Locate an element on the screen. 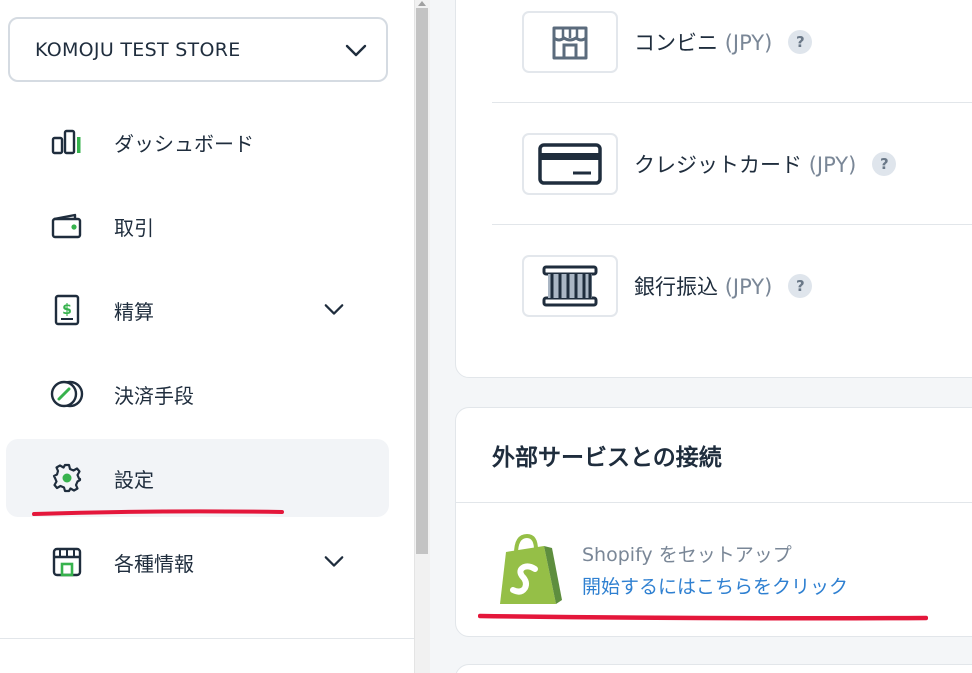  payment-method-icon is located at coordinates (67, 394).